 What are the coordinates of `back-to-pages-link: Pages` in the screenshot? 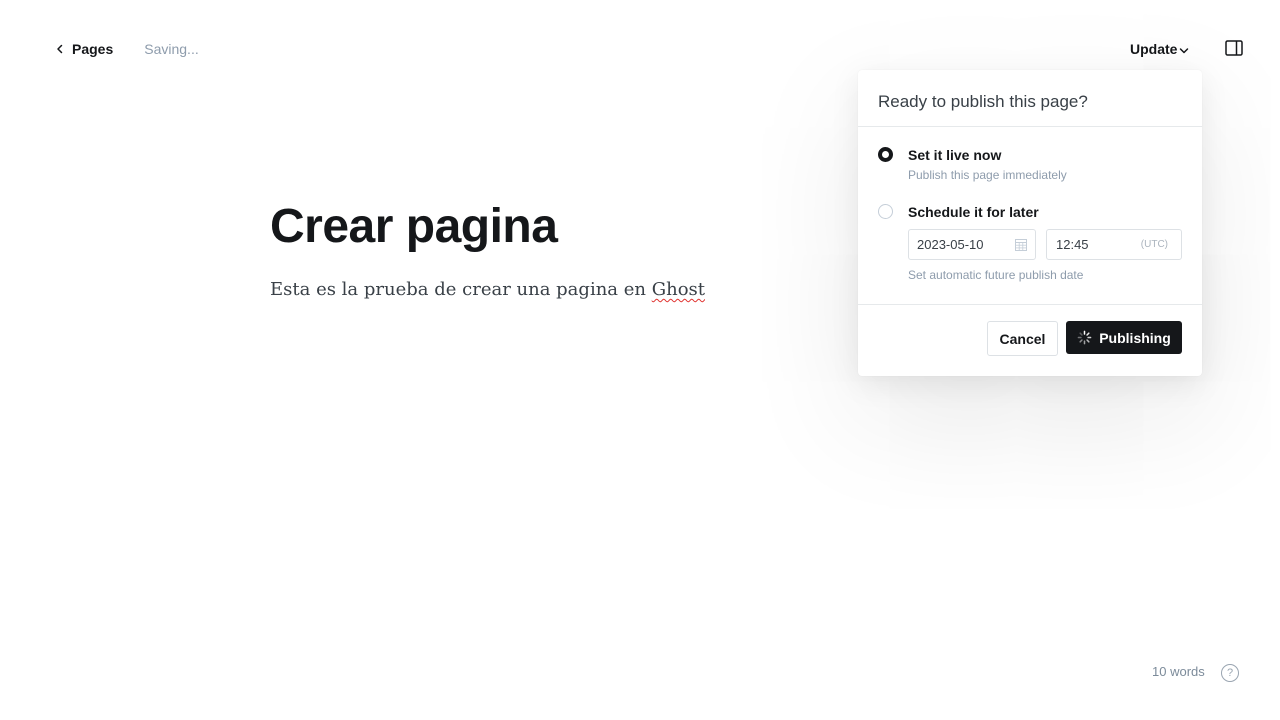 It's located at (84, 49).